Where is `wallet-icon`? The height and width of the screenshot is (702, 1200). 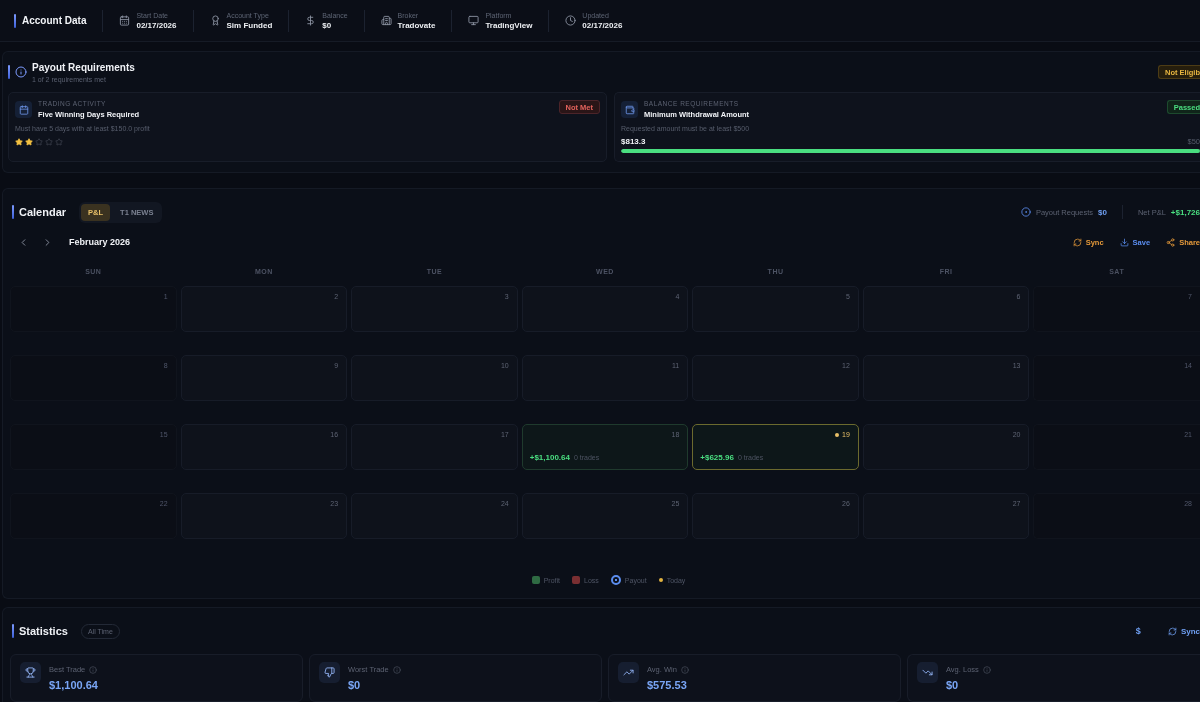
wallet-icon is located at coordinates (629, 109).